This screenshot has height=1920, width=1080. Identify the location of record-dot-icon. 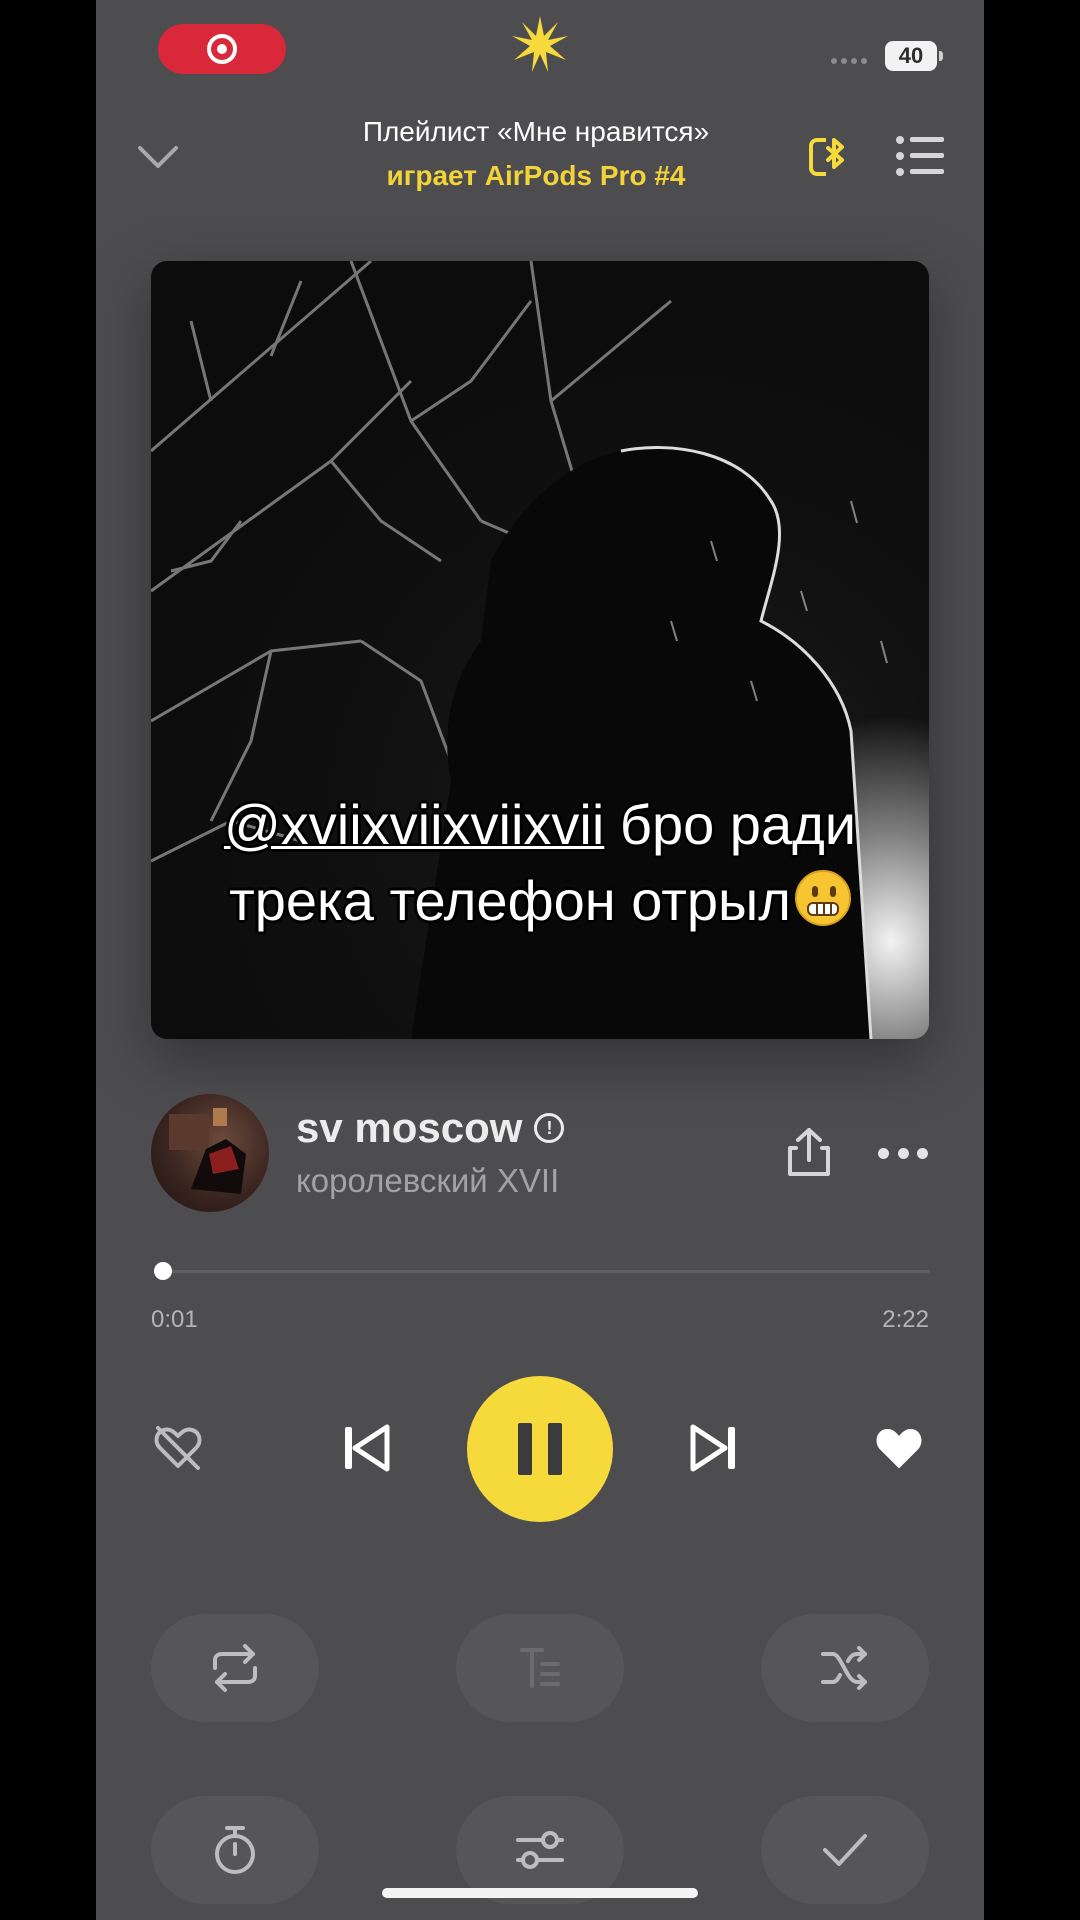
(222, 49).